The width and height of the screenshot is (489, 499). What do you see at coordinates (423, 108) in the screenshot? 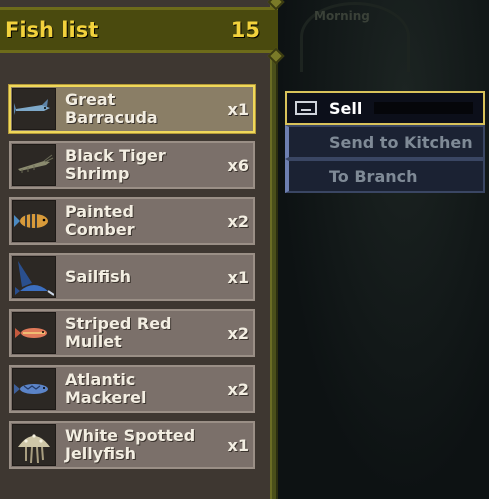
I see `selection-bar` at bounding box center [423, 108].